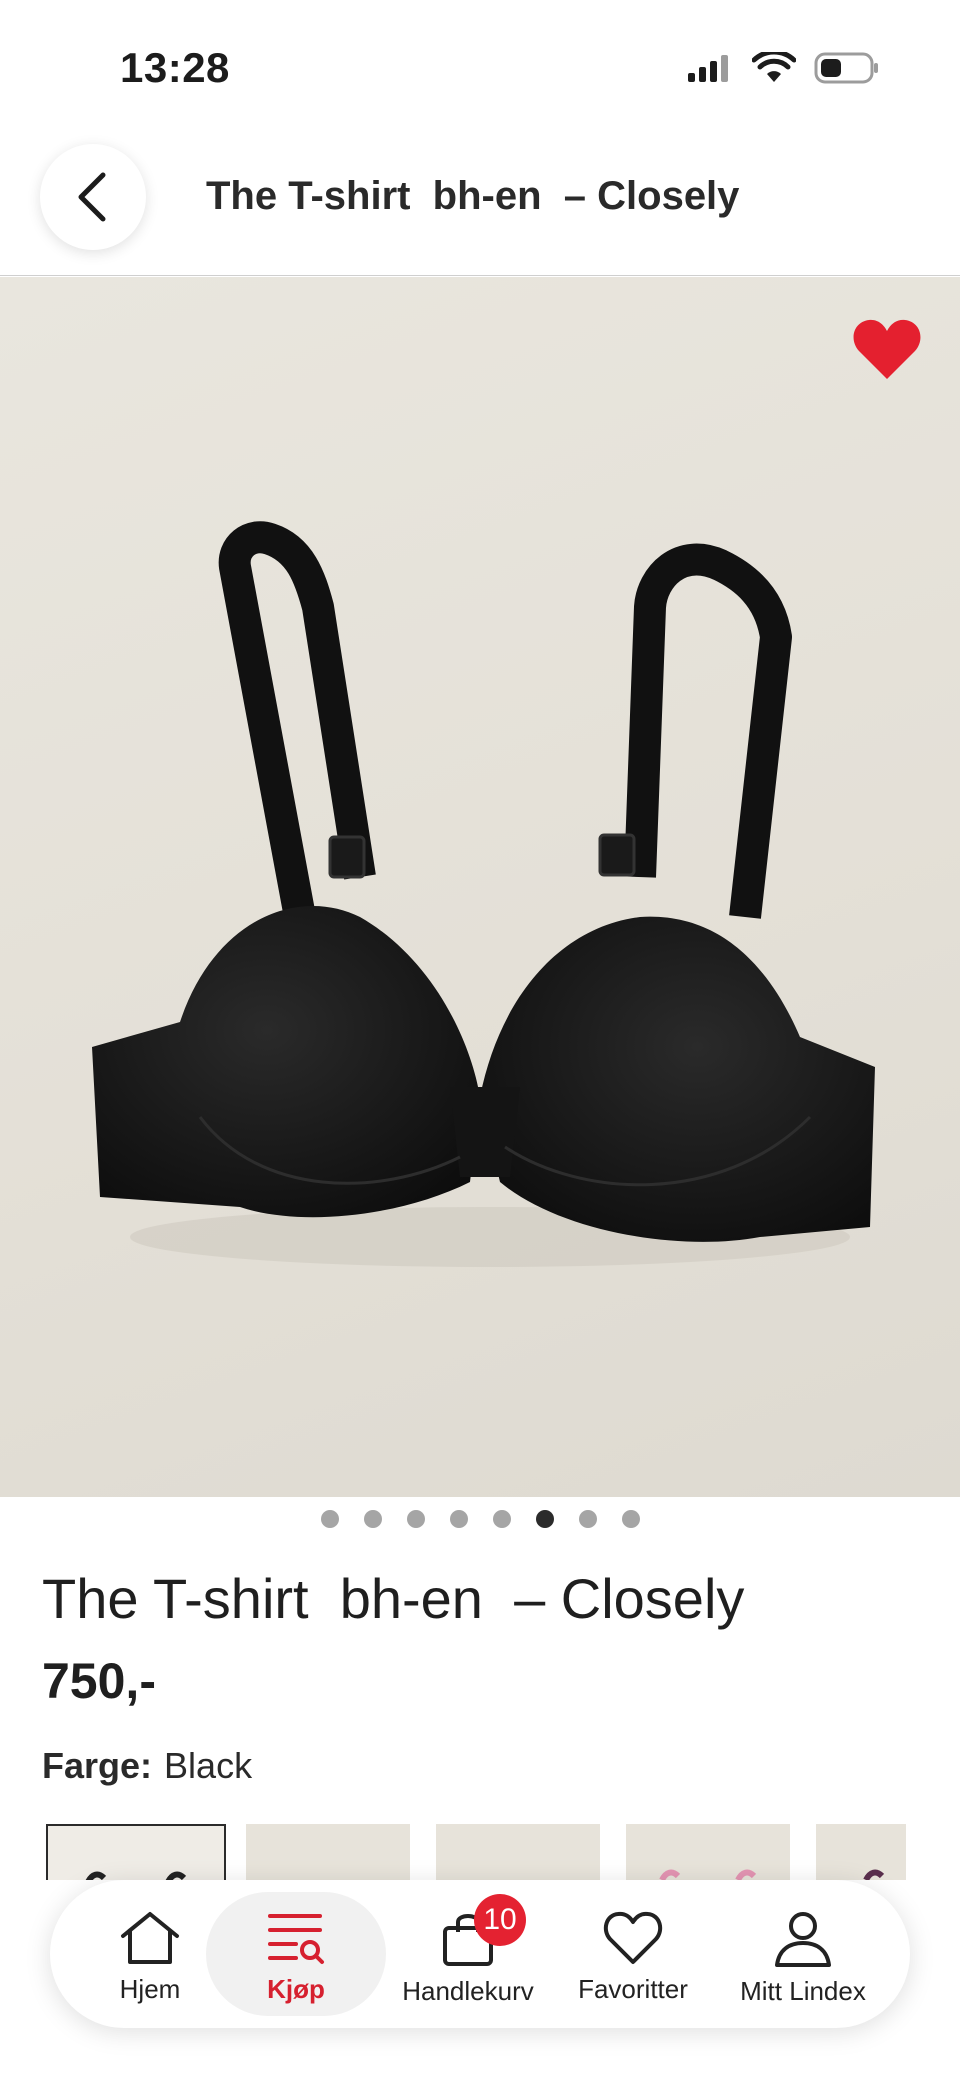 This screenshot has width=960, height=2081. I want to click on bottom-navigation: Hjem Kjøp 10 Handlekurv Favoritter Mitt, so click(480, 1954).